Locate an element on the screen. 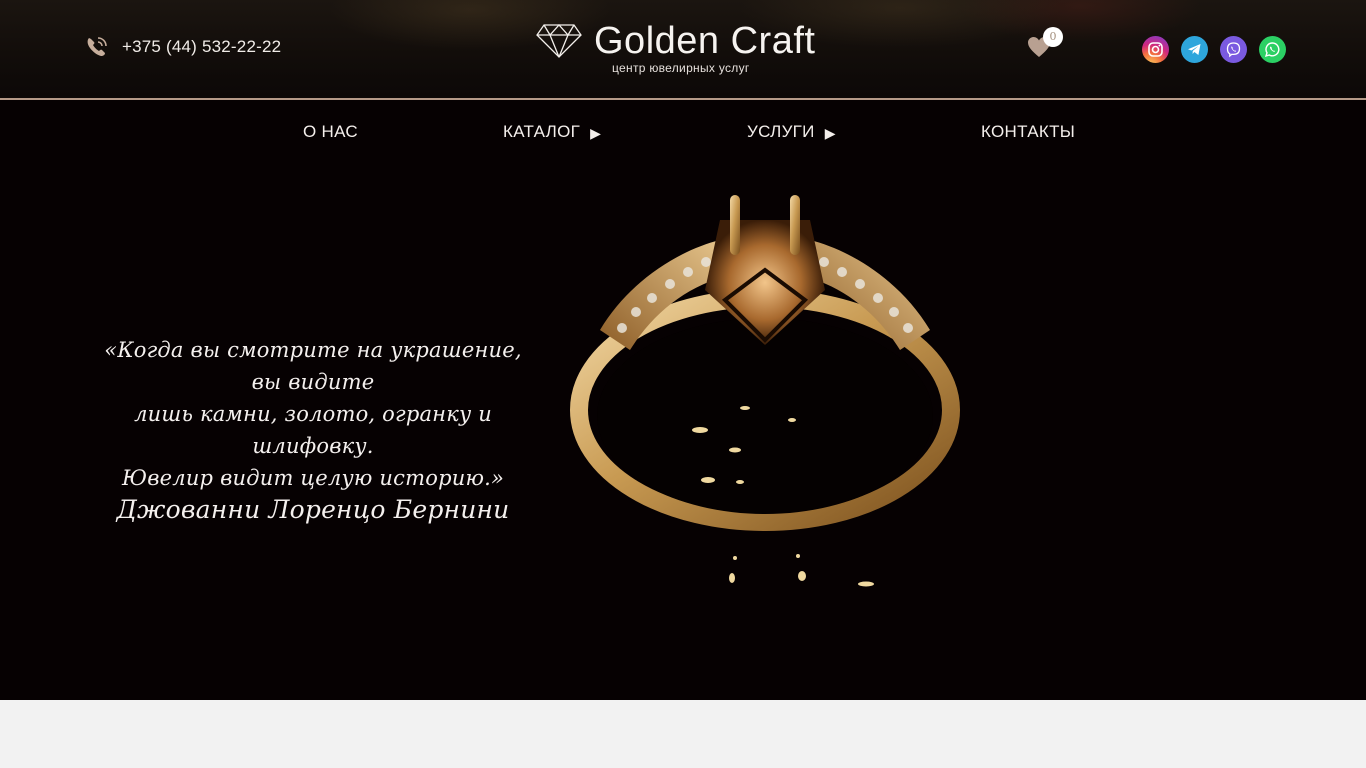 The width and height of the screenshot is (1366, 768). diamond-icon is located at coordinates (559, 41).